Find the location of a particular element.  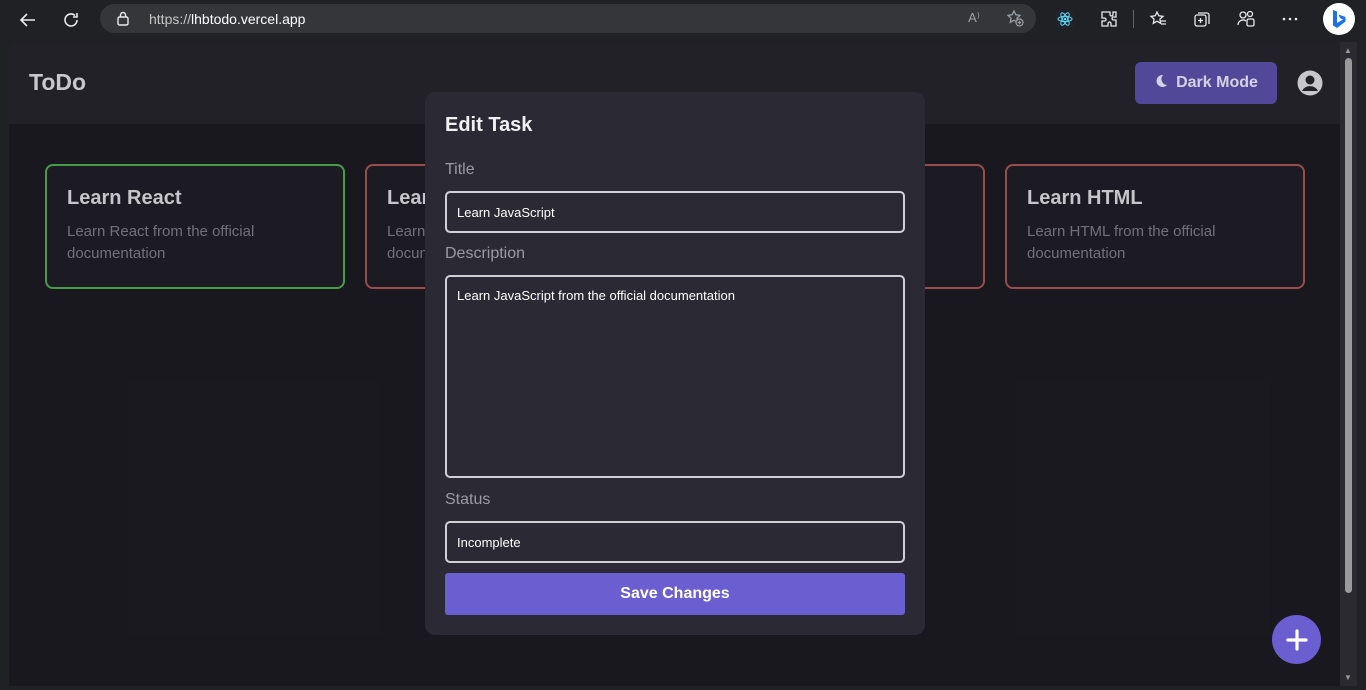

vertical-scrollbar: ▲ ▼ is located at coordinates (1348, 364).